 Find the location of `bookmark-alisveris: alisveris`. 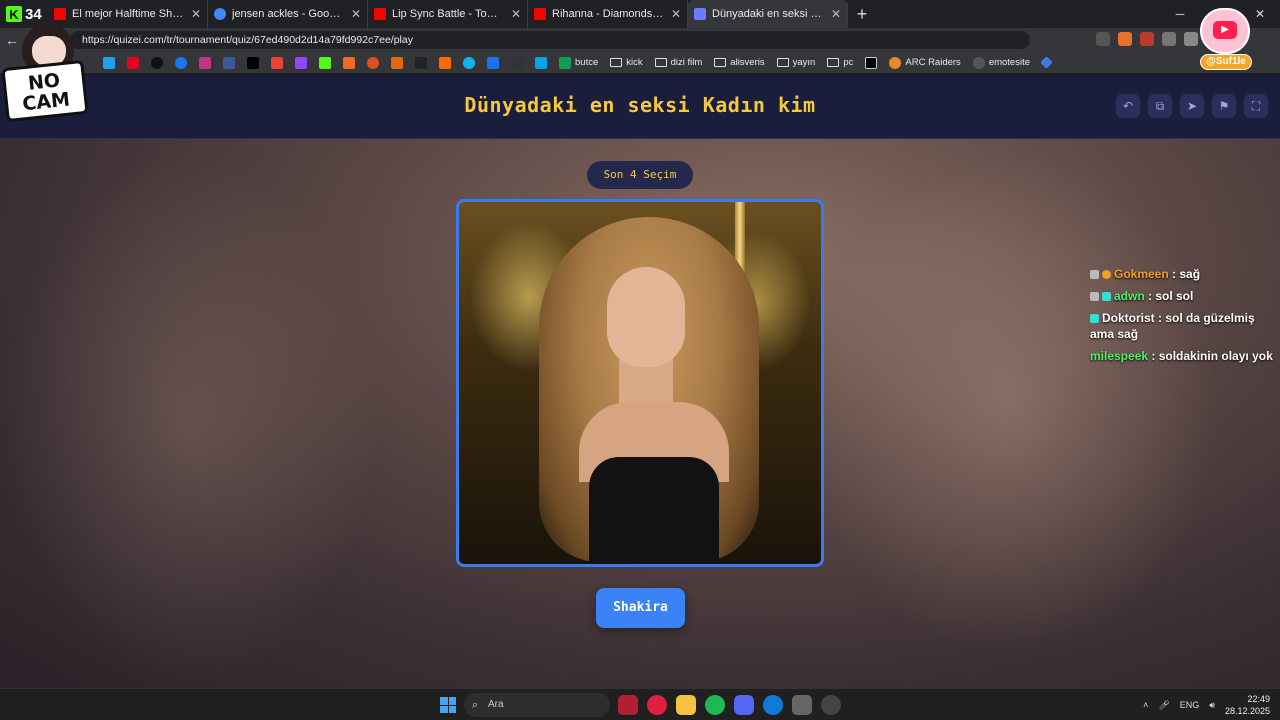

bookmark-alisveris: alisveris is located at coordinates (739, 63).